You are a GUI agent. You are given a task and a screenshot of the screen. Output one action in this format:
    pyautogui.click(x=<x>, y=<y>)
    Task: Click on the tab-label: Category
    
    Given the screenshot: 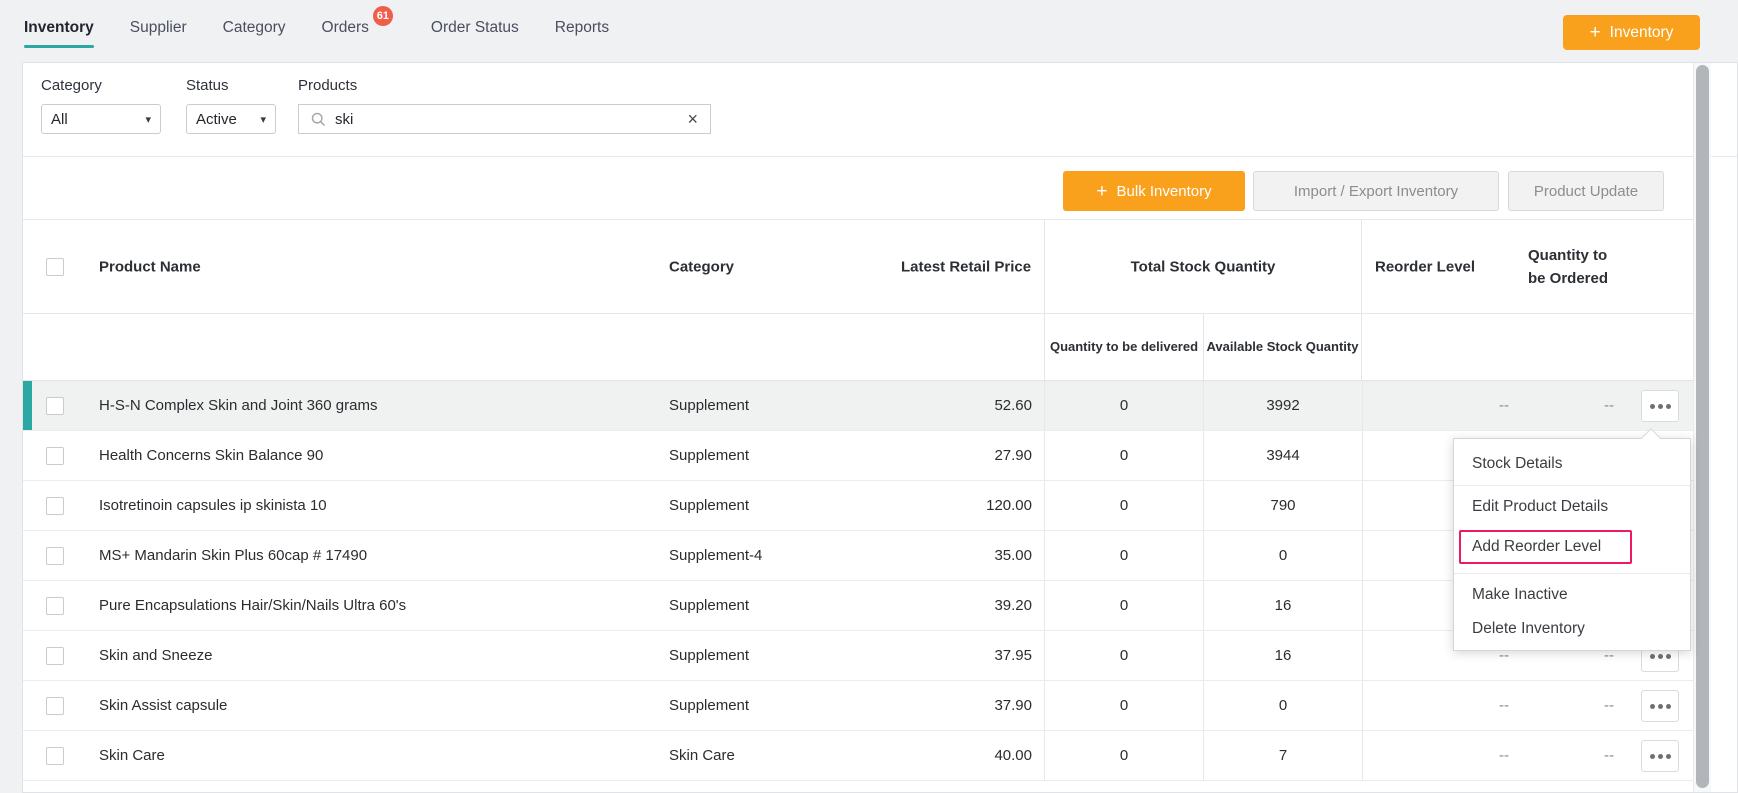 What is the action you would take?
    pyautogui.click(x=254, y=27)
    